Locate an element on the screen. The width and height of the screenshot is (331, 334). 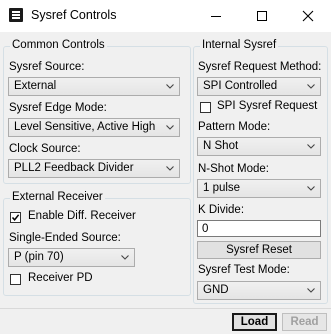
window-title: Sysref Controls is located at coordinates (74, 15).